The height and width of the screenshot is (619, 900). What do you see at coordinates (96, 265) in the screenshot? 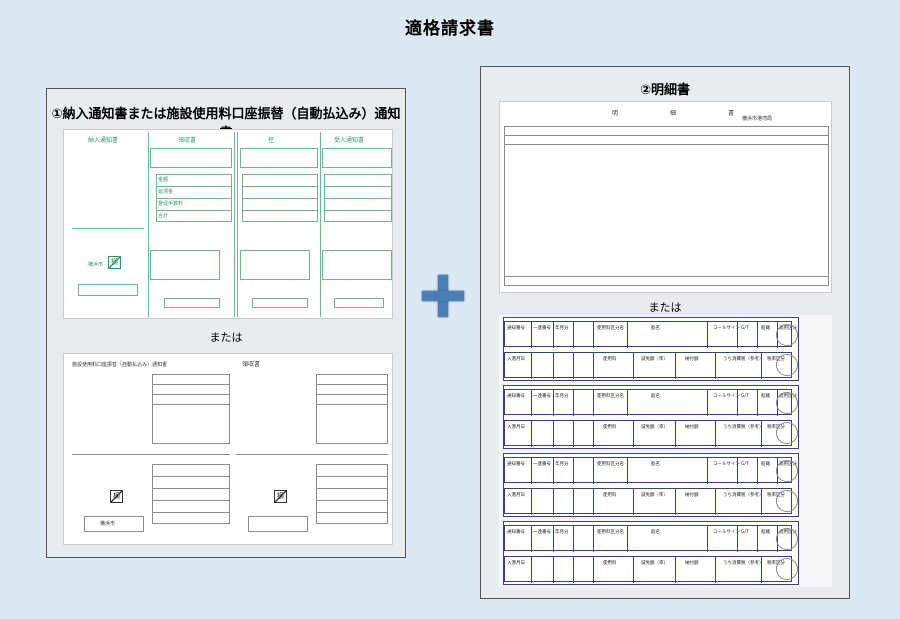
I see `notice-issuer: 横浜市` at bounding box center [96, 265].